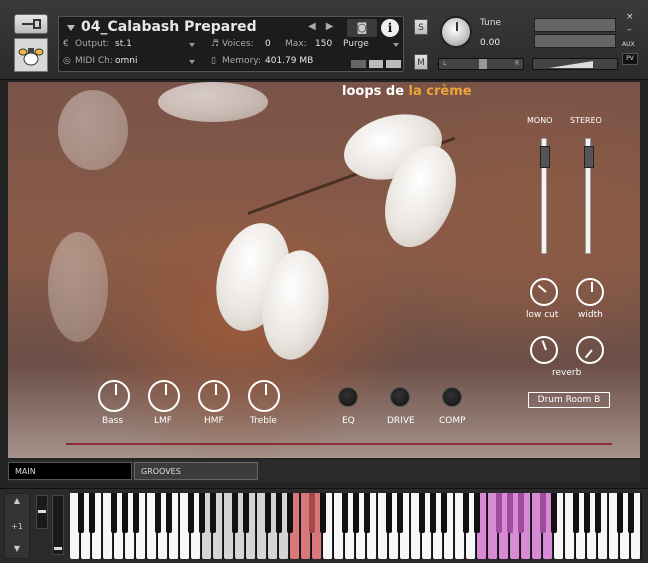 The image size is (648, 563). Describe the element at coordinates (490, 43) in the screenshot. I see `tune-value: 0.00` at that location.